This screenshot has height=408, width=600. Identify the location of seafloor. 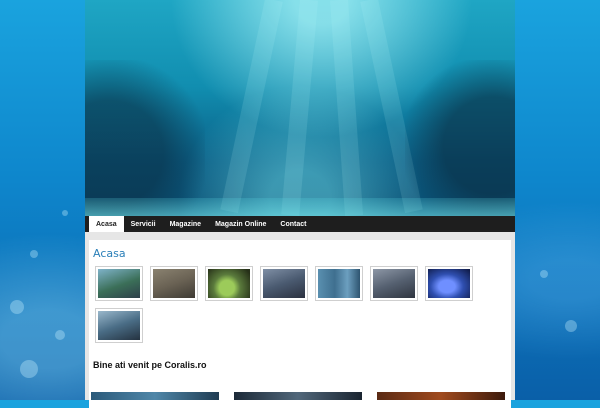
(300, 207).